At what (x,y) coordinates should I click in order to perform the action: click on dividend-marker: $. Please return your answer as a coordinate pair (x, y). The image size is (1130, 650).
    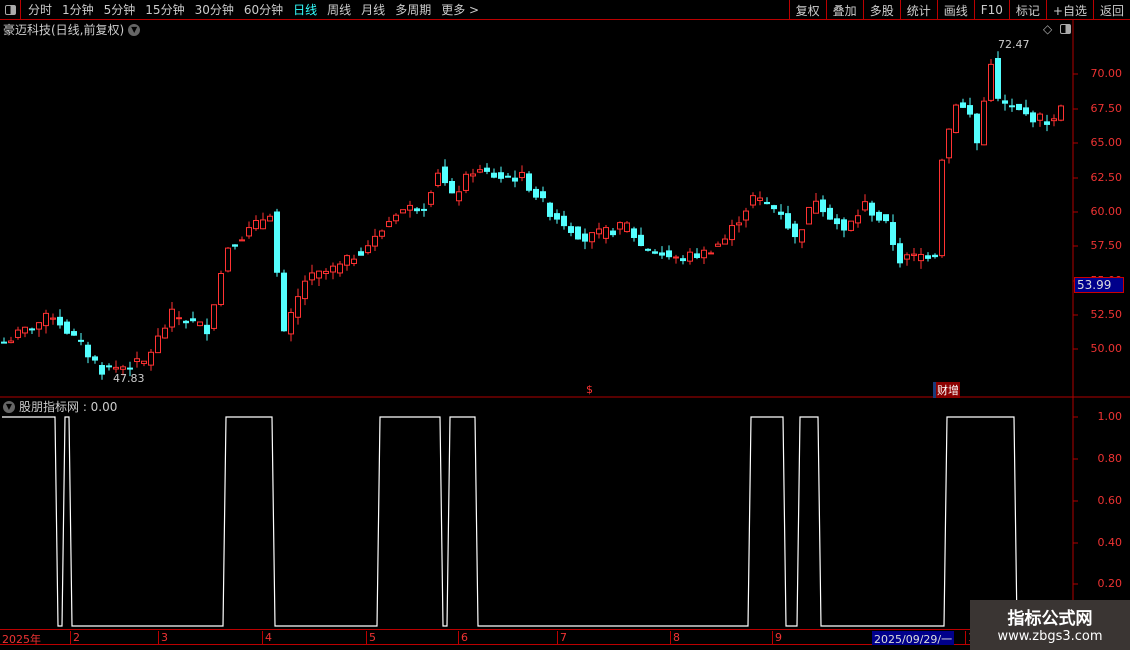
    Looking at the image, I should click on (589, 389).